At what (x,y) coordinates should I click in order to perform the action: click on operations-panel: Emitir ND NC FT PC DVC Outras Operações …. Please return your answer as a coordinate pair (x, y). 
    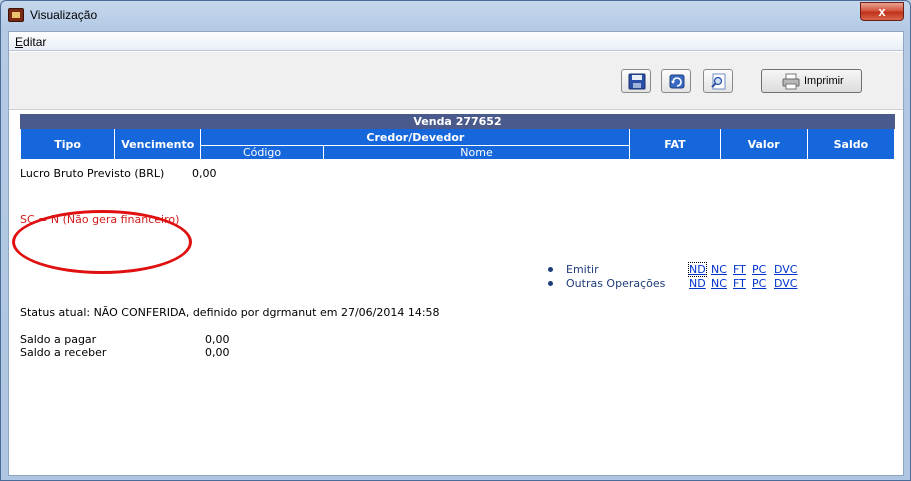
    Looking at the image, I should click on (683, 276).